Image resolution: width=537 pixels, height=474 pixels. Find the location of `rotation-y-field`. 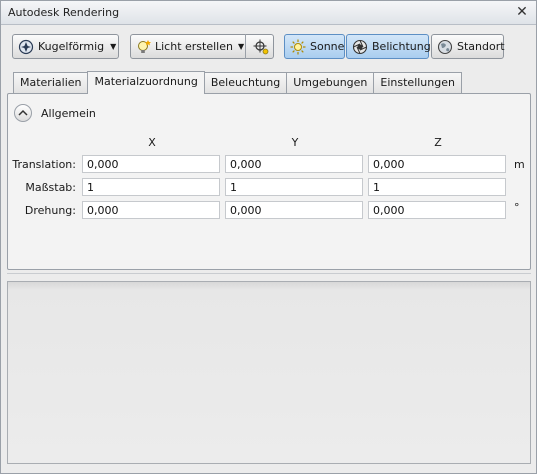

rotation-y-field is located at coordinates (294, 210).